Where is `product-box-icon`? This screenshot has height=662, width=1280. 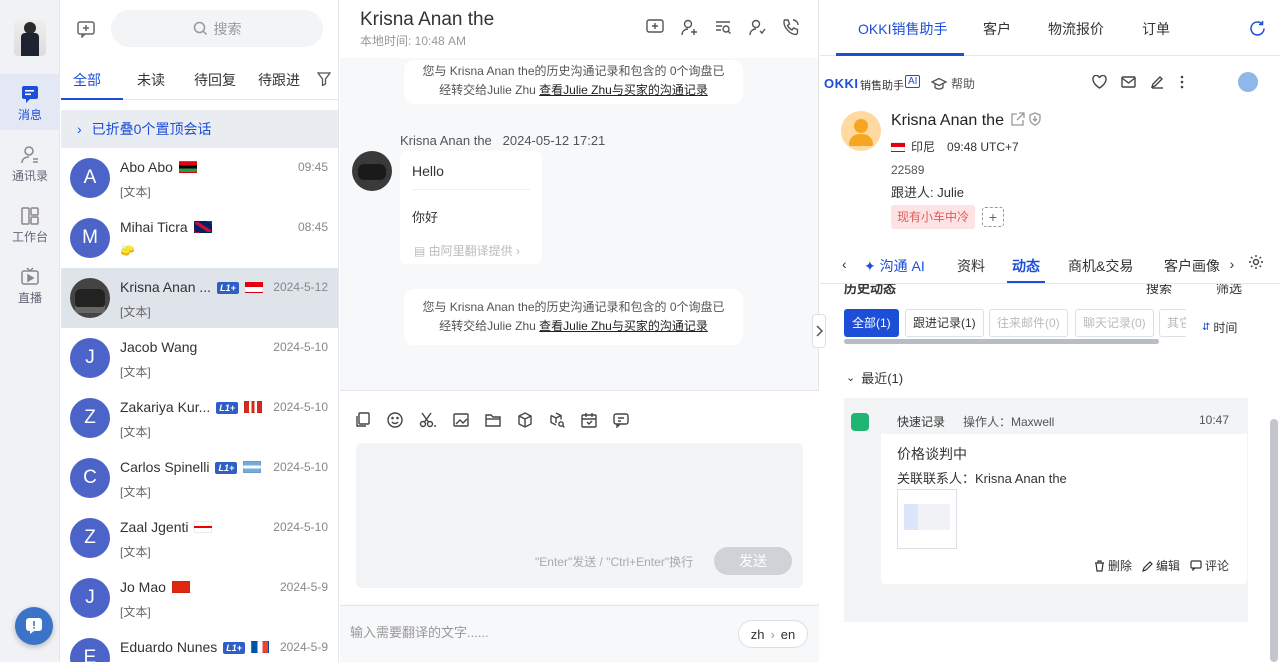
product-box-icon is located at coordinates (525, 420).